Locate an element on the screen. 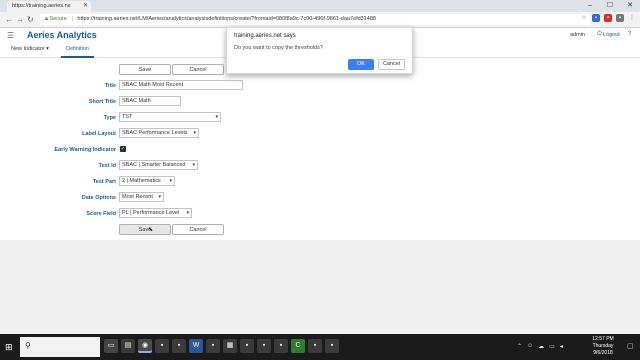 This screenshot has height=360, width=640. back-icon: ← is located at coordinates (9, 19).